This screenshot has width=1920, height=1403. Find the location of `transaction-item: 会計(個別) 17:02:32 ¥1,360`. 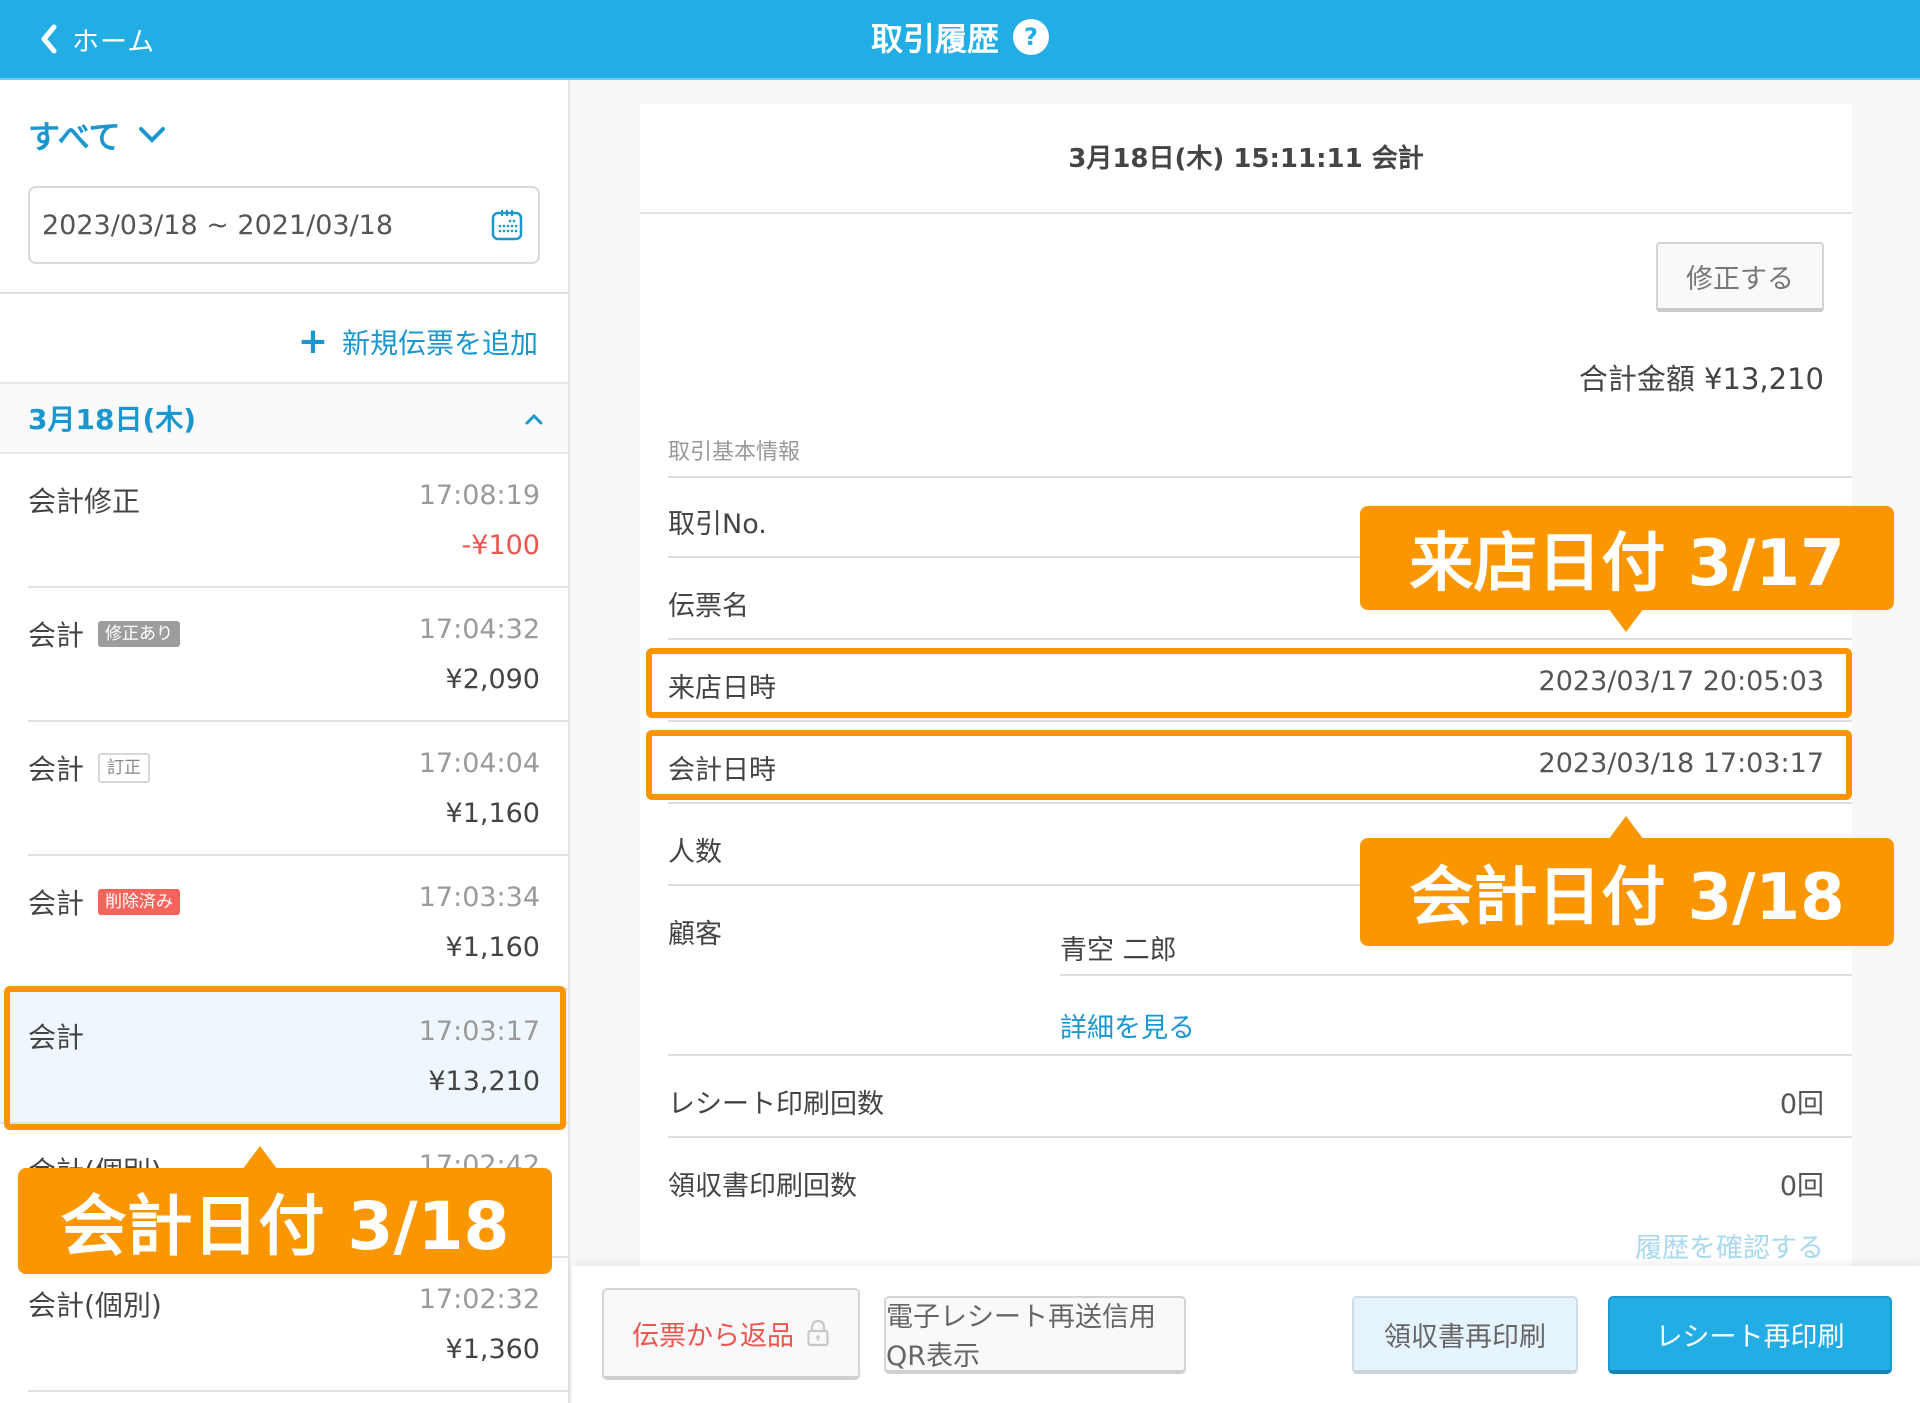

transaction-item: 会計(個別) 17:02:32 ¥1,360 is located at coordinates (298, 1325).